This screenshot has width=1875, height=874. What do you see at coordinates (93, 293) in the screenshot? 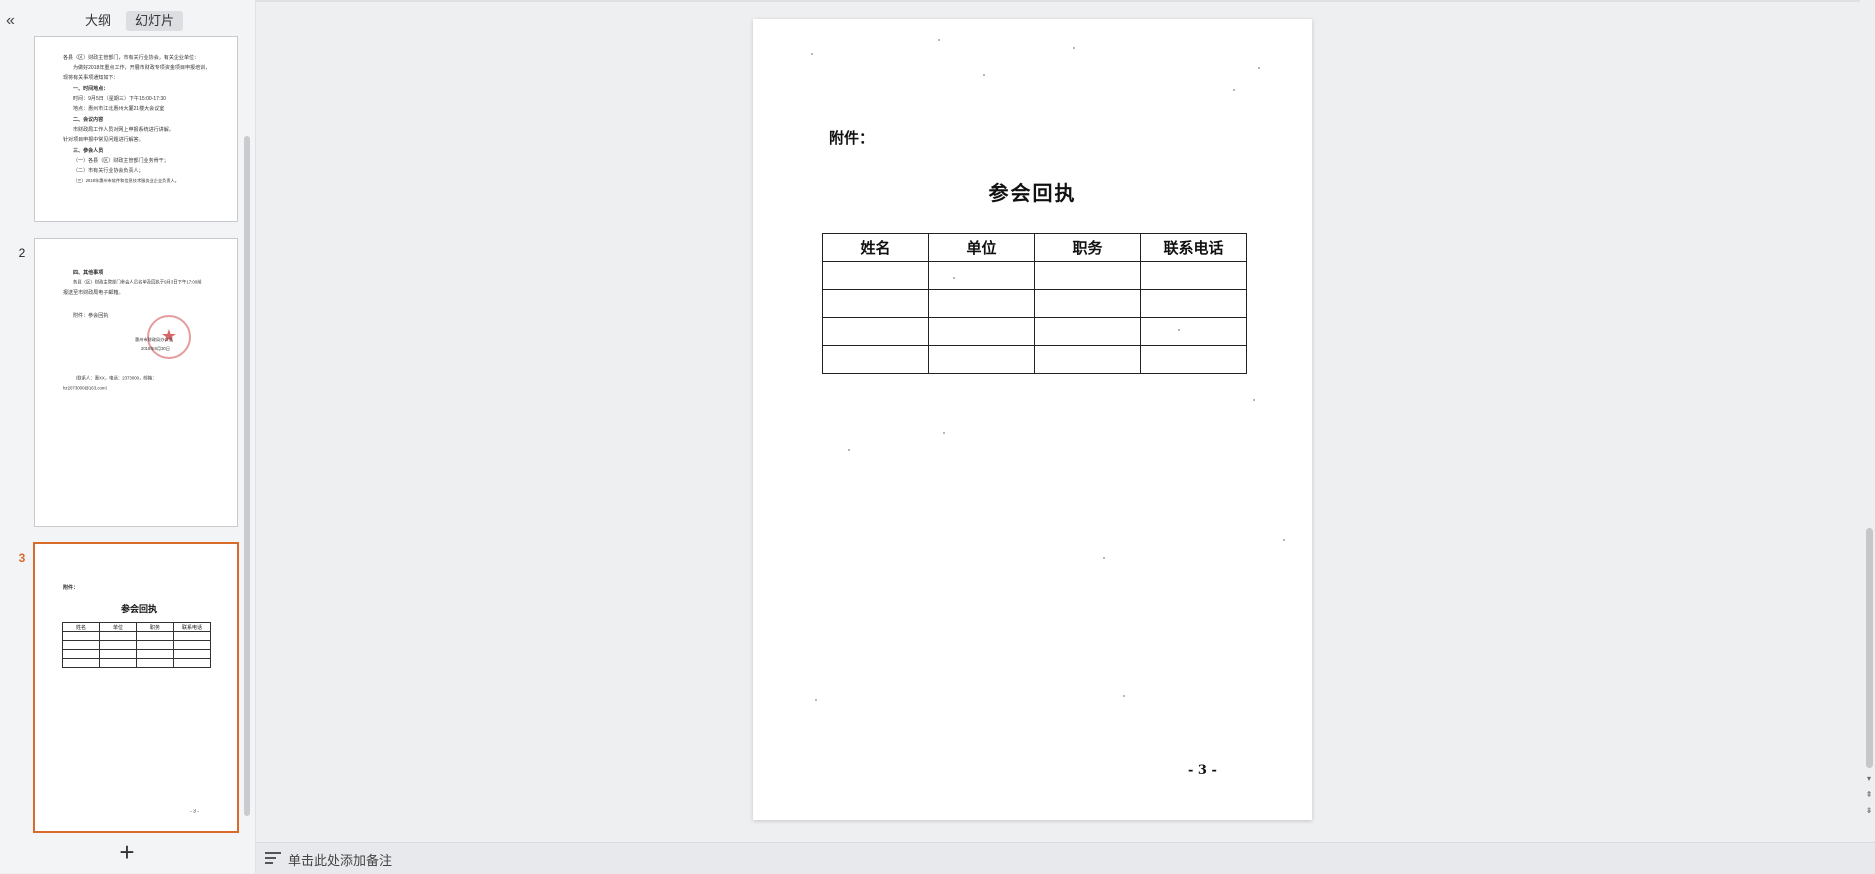
I see `thumb-text-line: 报送至市财政局电子邮箱。` at bounding box center [93, 293].